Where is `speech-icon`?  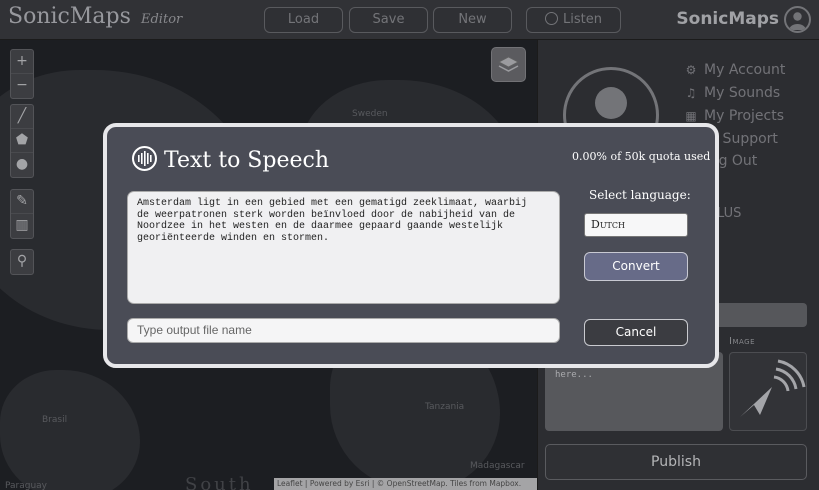
speech-icon is located at coordinates (144, 158).